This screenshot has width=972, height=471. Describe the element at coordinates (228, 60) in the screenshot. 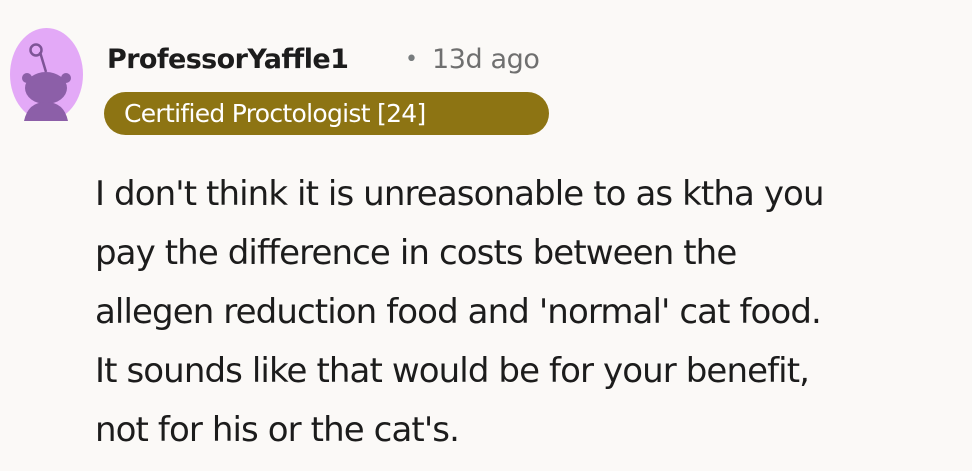

I see `username: ProfessorYaffle1` at that location.